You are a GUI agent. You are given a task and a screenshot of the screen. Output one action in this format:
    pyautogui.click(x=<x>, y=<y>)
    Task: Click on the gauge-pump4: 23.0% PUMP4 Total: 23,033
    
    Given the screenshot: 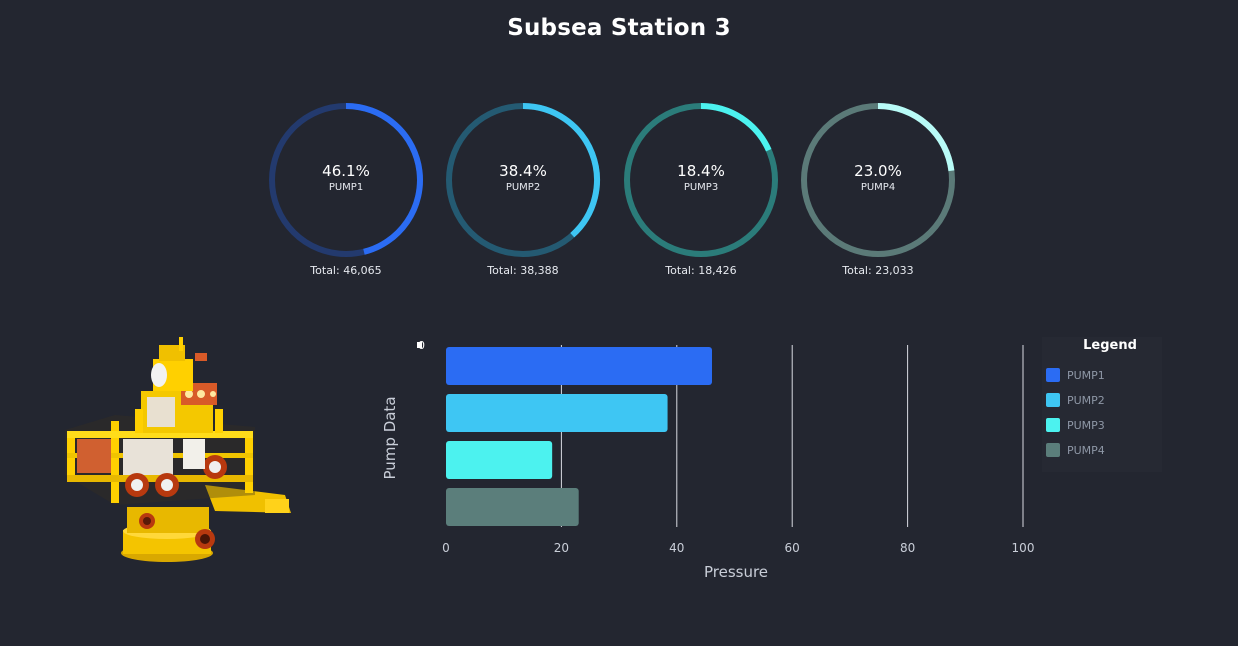 What is the action you would take?
    pyautogui.click(x=878, y=190)
    